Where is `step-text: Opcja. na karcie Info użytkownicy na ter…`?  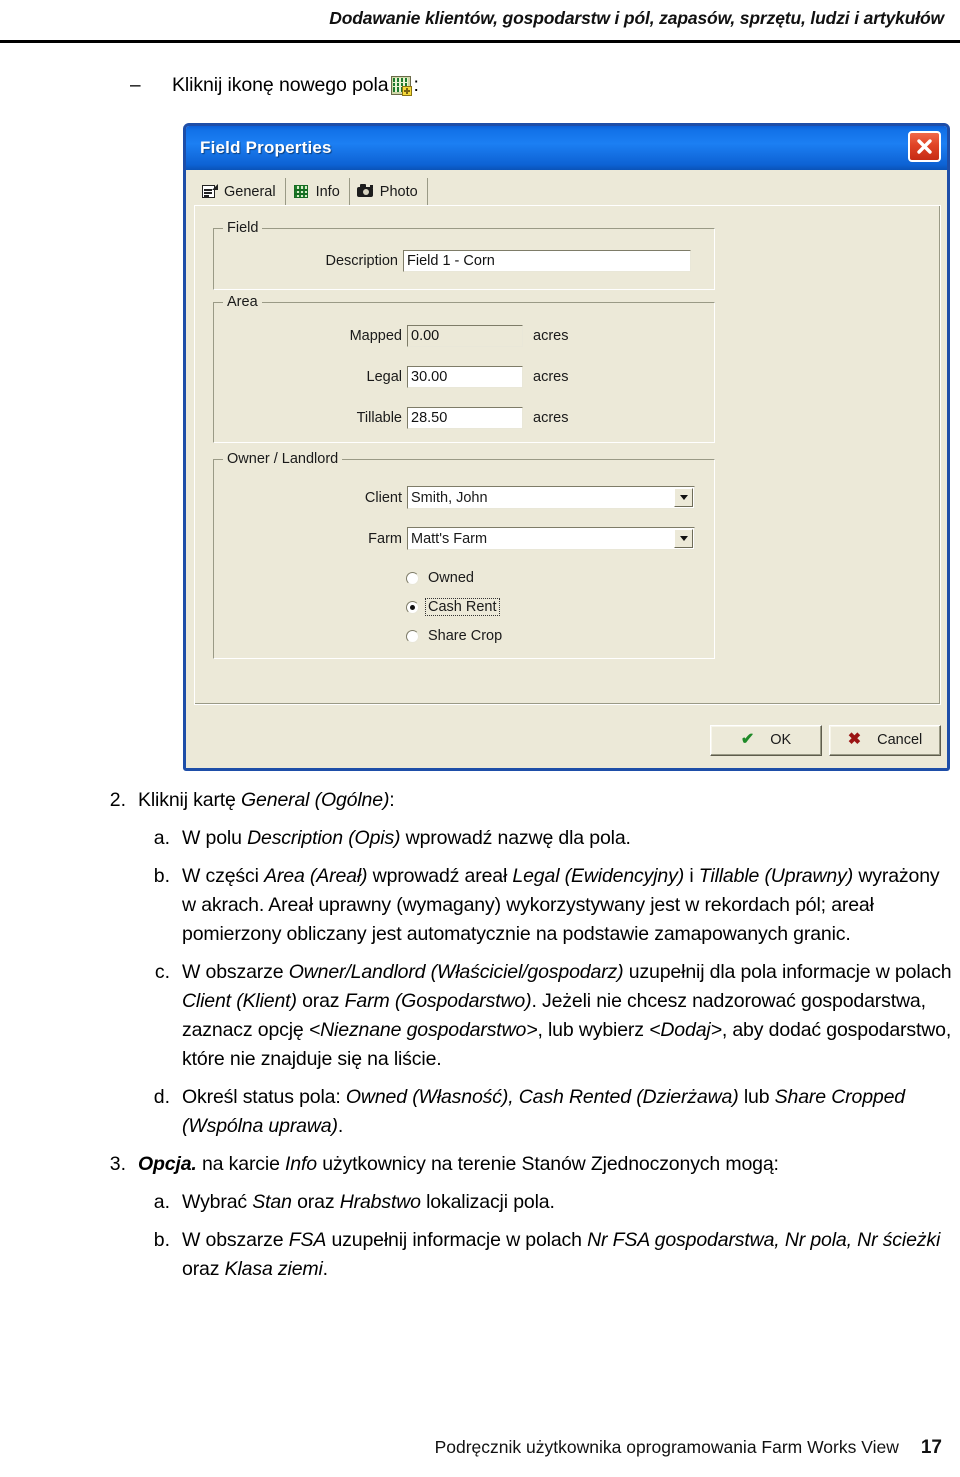
step-text: Opcja. na karcie Info użytkownicy na ter… is located at coordinates (458, 1164).